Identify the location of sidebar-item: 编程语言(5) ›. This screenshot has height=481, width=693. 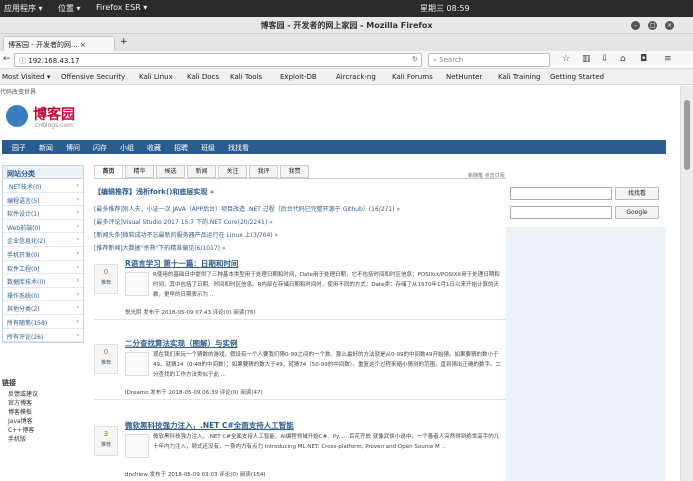
(43, 200).